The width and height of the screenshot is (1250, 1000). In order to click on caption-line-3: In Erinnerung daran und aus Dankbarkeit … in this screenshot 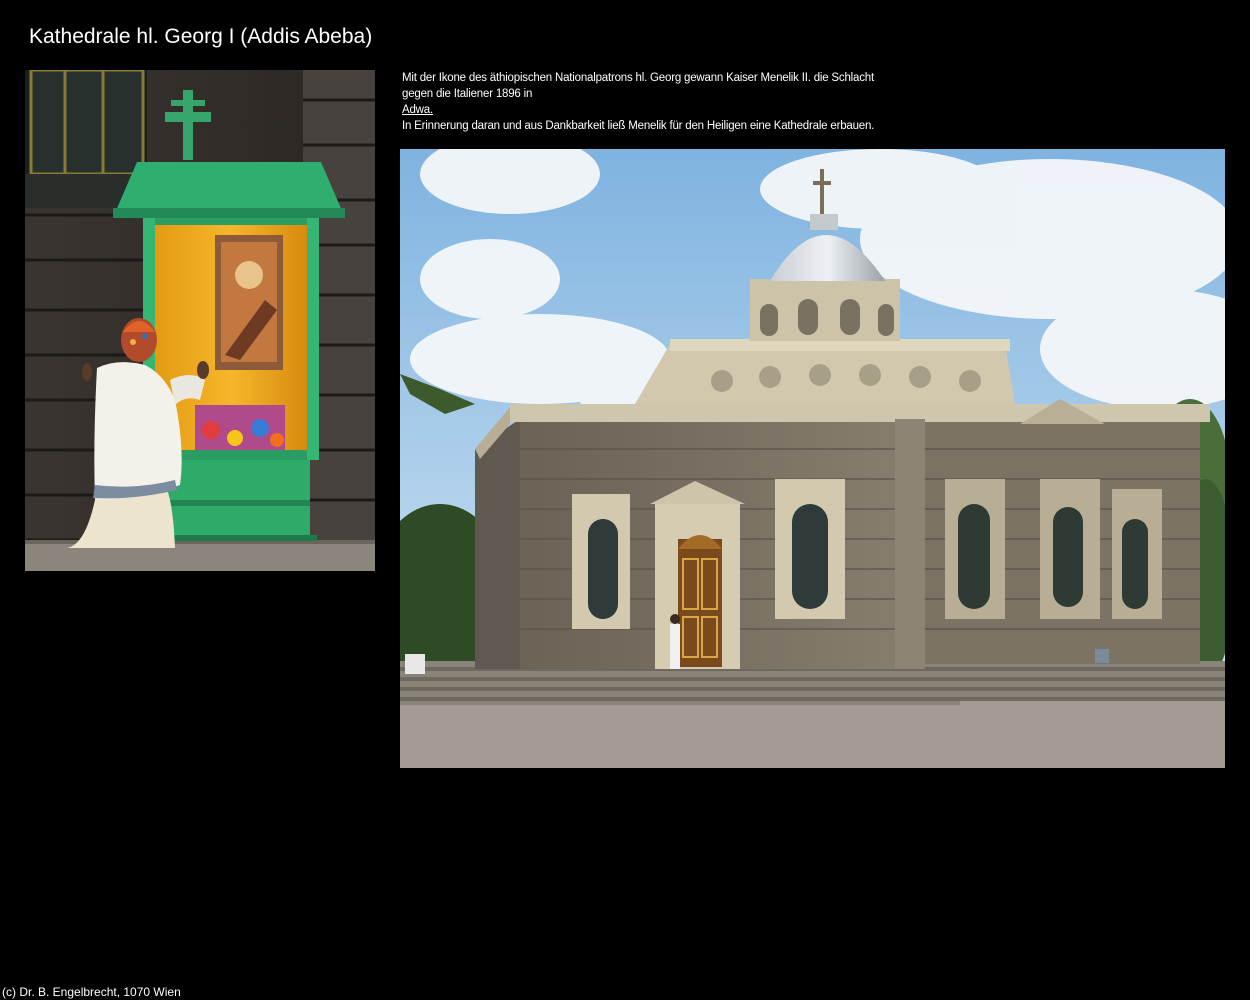, I will do `click(638, 126)`.